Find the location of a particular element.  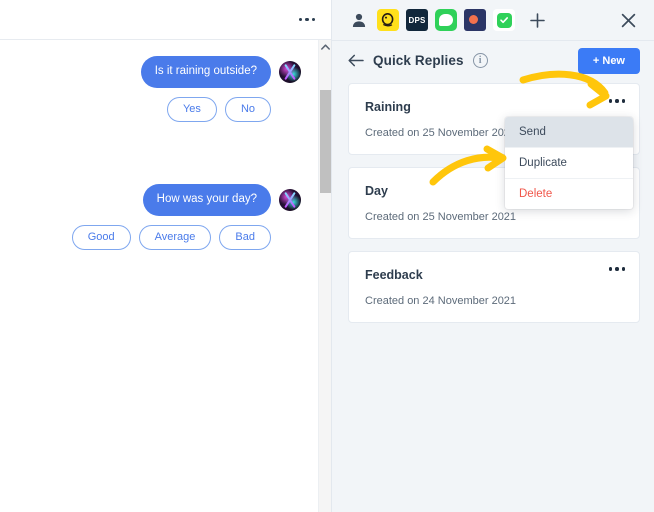

dps-label: DPS is located at coordinates (417, 20).